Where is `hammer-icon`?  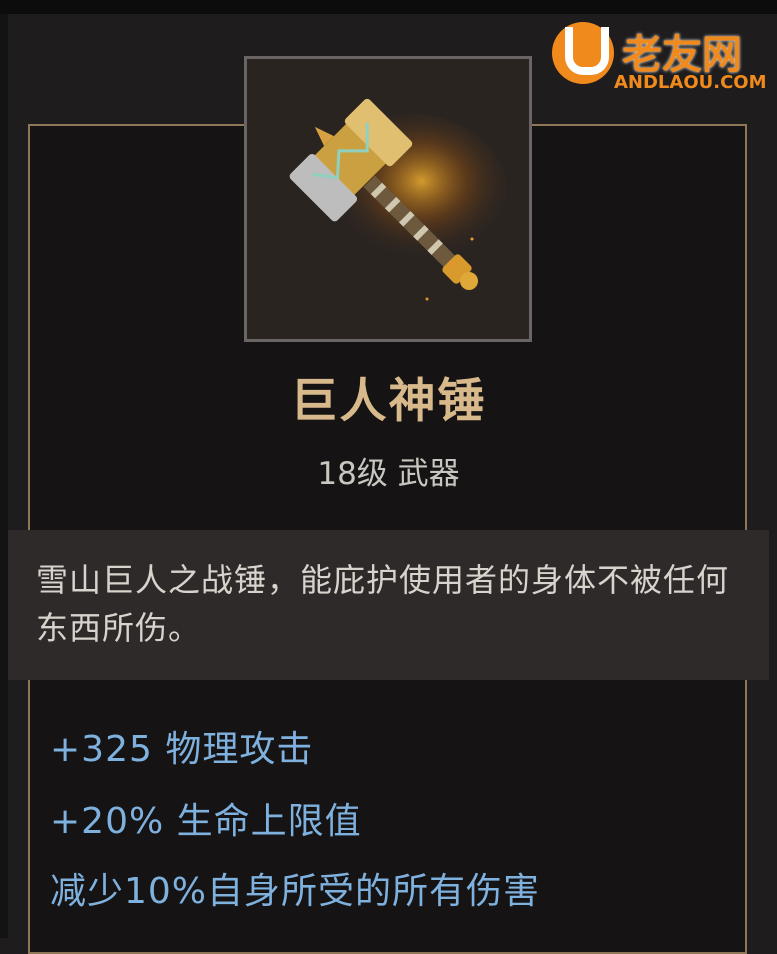
hammer-icon is located at coordinates (398, 199).